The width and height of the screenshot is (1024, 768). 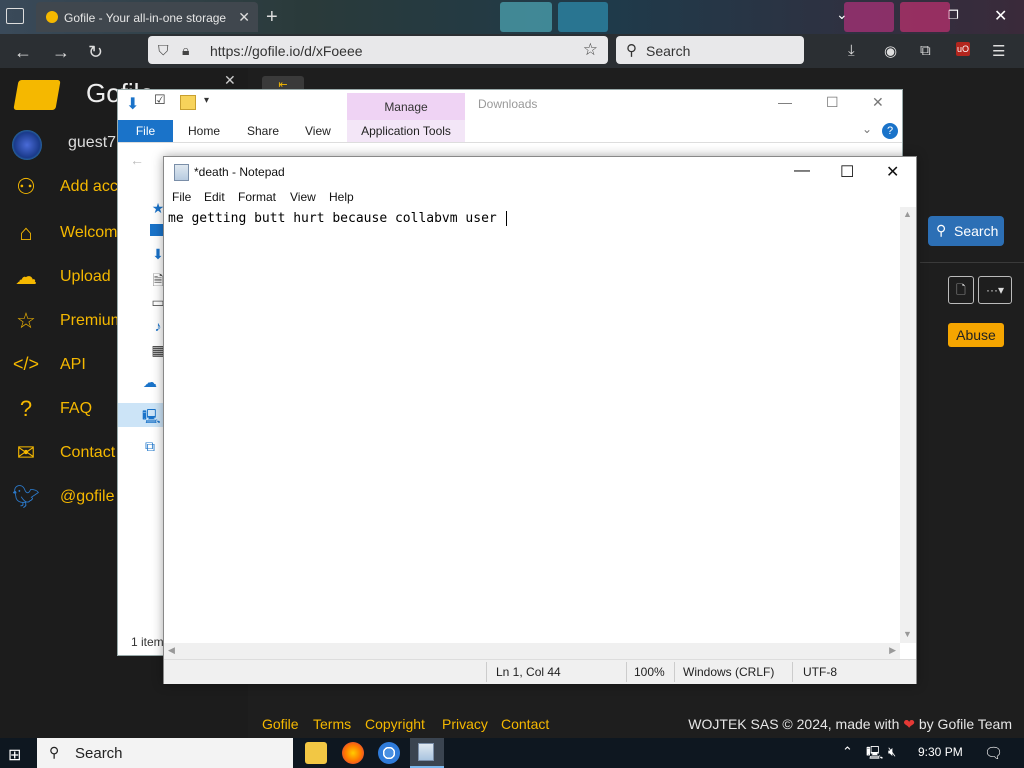 I want to click on tab-view: View, so click(x=318, y=131).